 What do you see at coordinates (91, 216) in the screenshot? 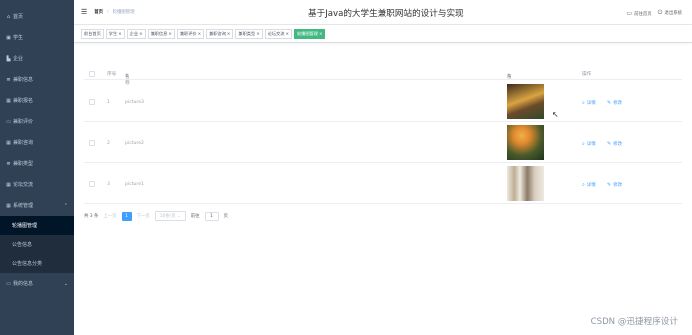
I see `pagination-total: 共 3 条` at bounding box center [91, 216].